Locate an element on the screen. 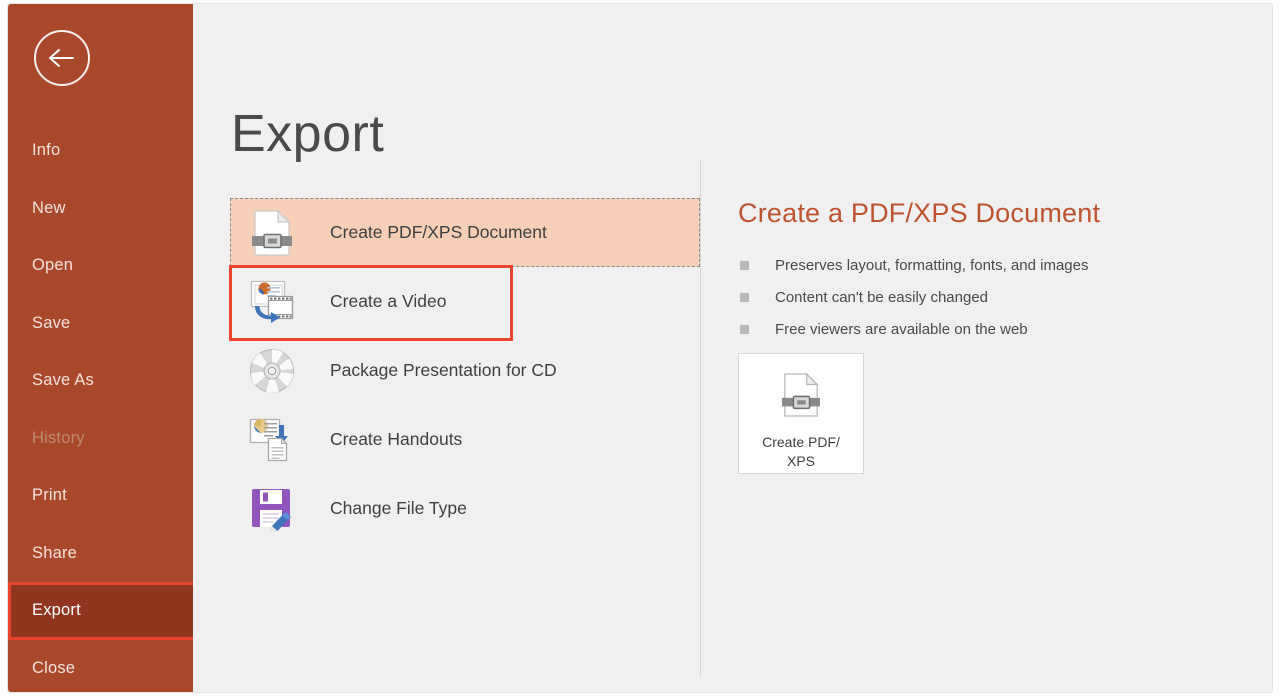 The width and height of the screenshot is (1280, 700). sidebar-item-history: History is located at coordinates (100, 439).